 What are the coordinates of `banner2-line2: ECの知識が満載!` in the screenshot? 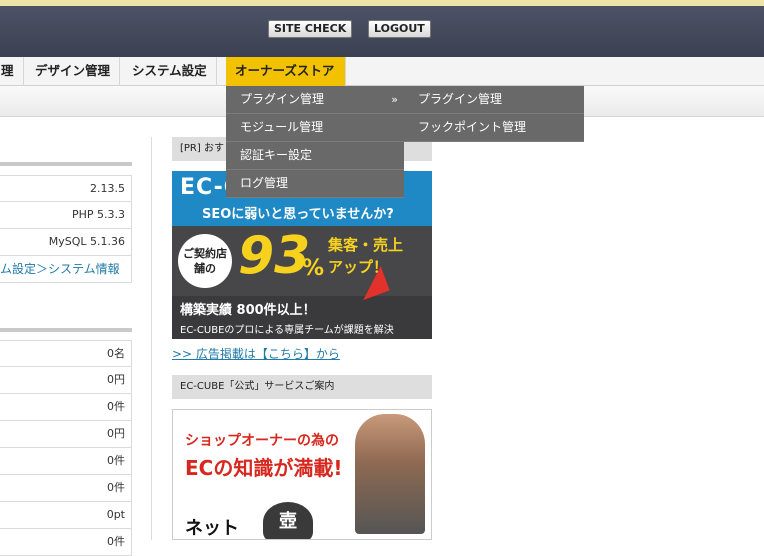 It's located at (264, 468).